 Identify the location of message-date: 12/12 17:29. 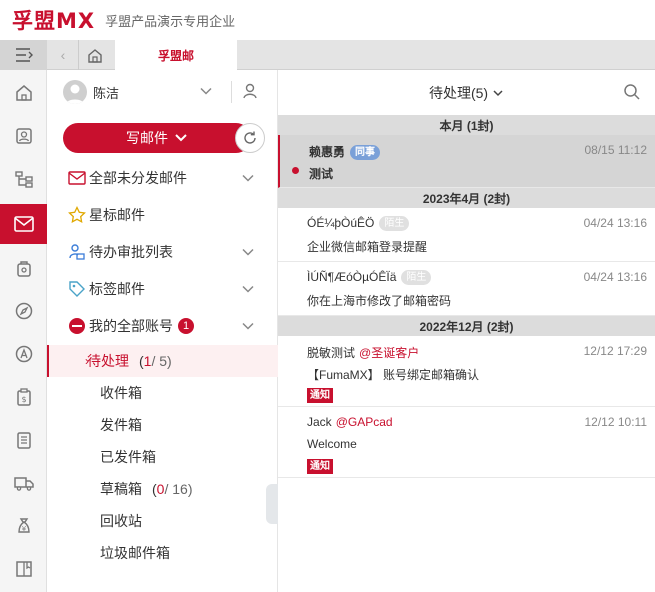
(615, 351).